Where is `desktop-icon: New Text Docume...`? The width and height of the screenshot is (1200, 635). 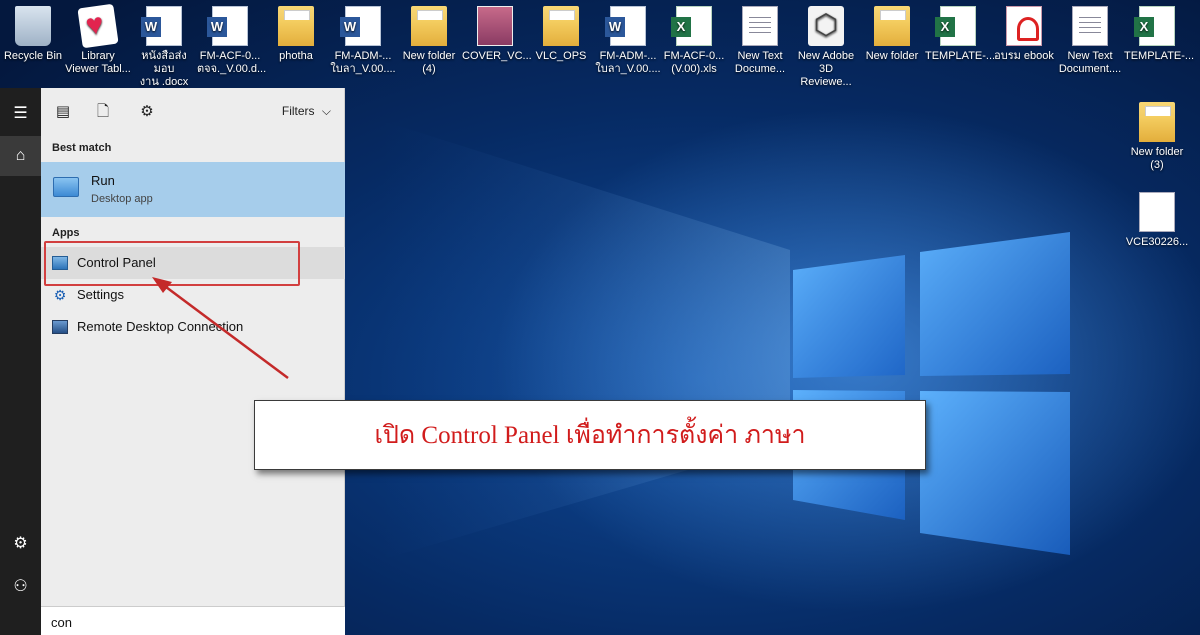 desktop-icon: New Text Docume... is located at coordinates (760, 38).